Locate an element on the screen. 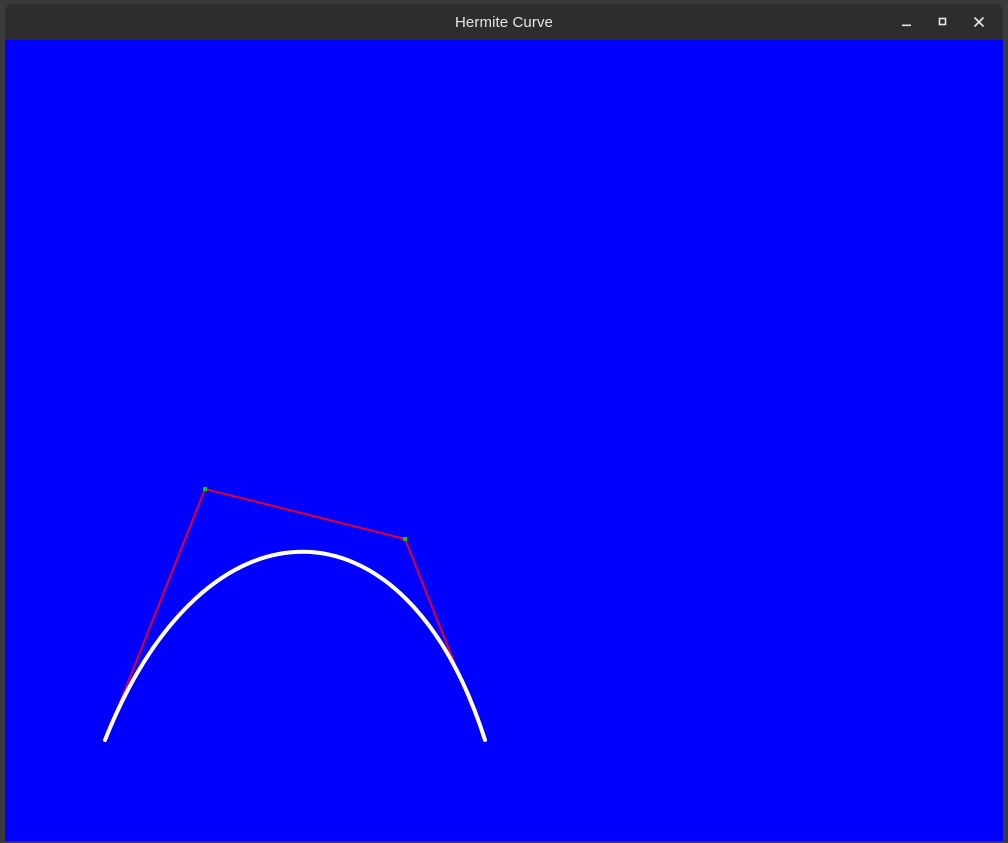  window-title: Hermite Curve is located at coordinates (504, 22).